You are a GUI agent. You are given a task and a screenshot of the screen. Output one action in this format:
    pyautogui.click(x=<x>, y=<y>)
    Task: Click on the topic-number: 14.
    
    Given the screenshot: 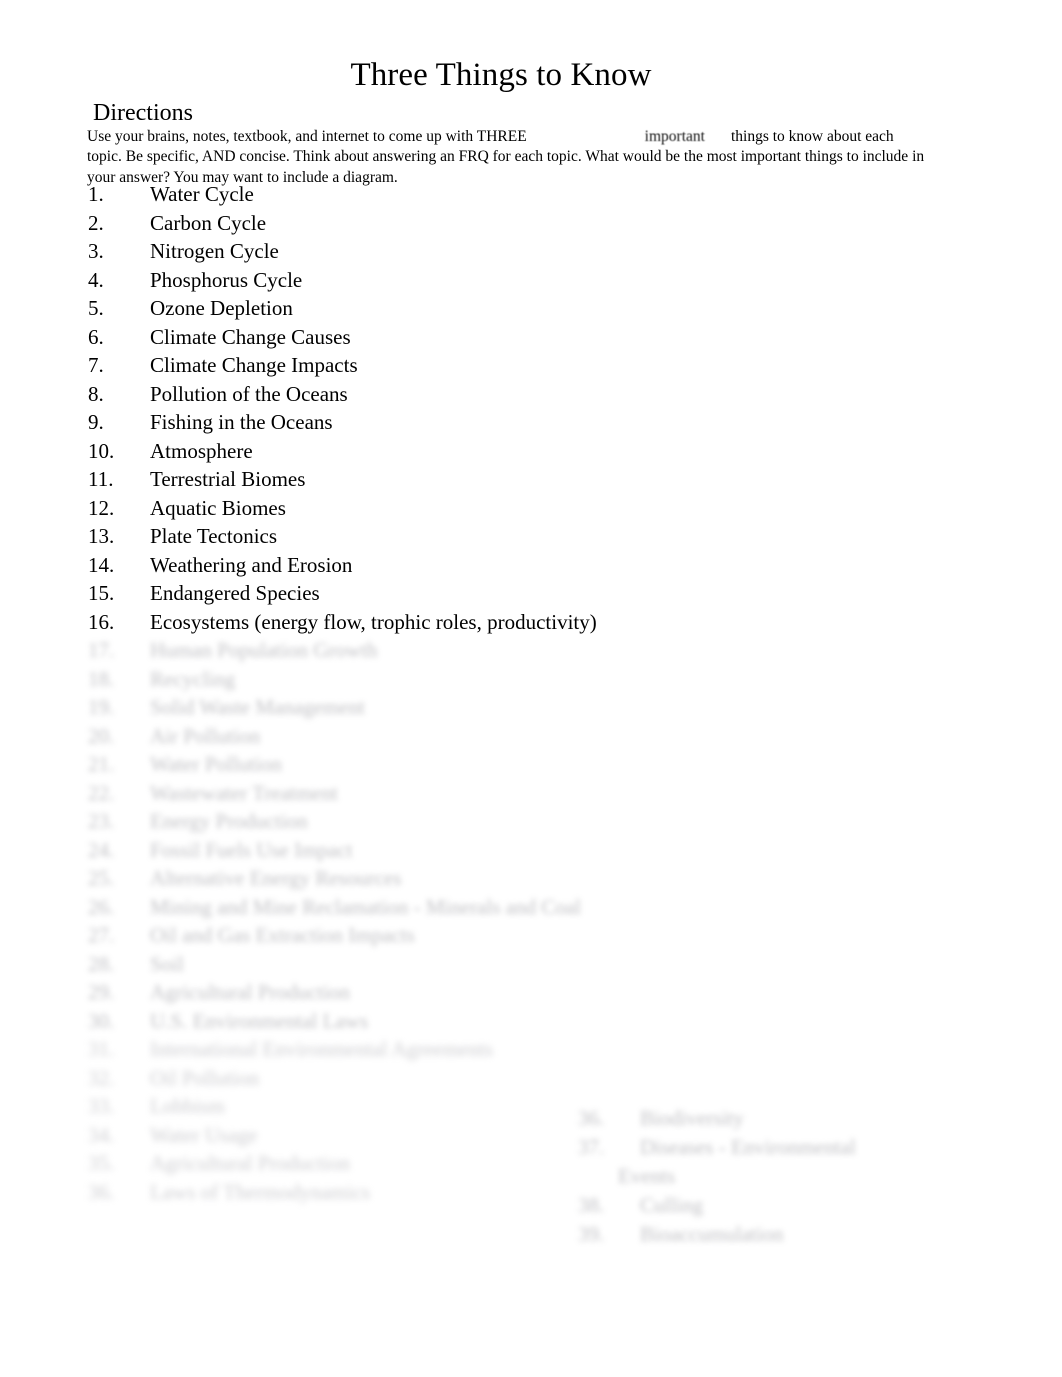 What is the action you would take?
    pyautogui.click(x=101, y=564)
    